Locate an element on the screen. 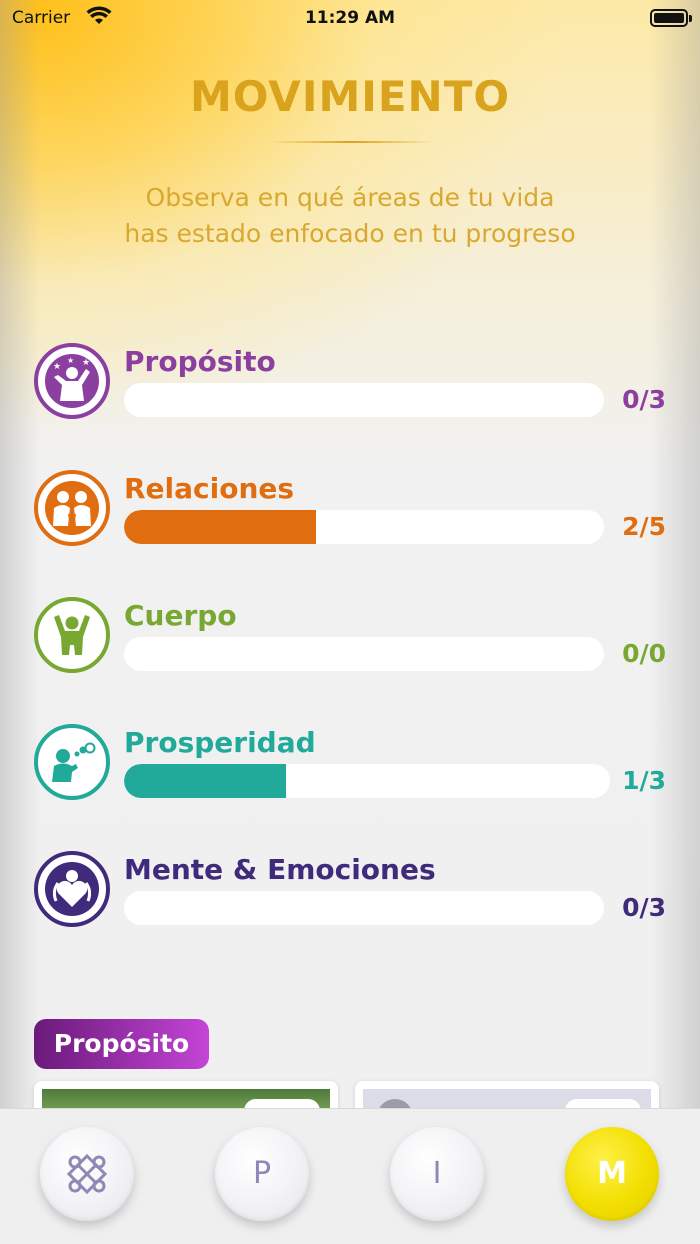 Image resolution: width=700 pixels, height=1244 pixels. tab-p: P is located at coordinates (262, 1174).